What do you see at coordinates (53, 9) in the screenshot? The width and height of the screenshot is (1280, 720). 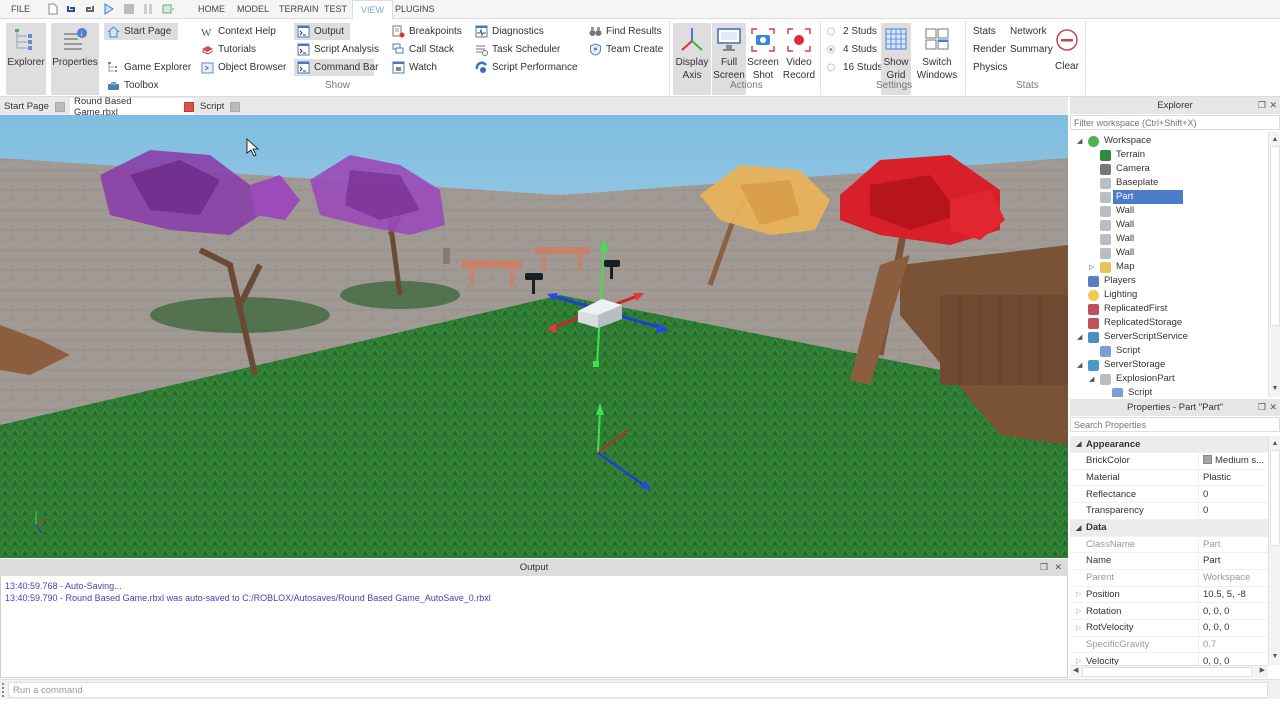 I see `new-file-icon` at bounding box center [53, 9].